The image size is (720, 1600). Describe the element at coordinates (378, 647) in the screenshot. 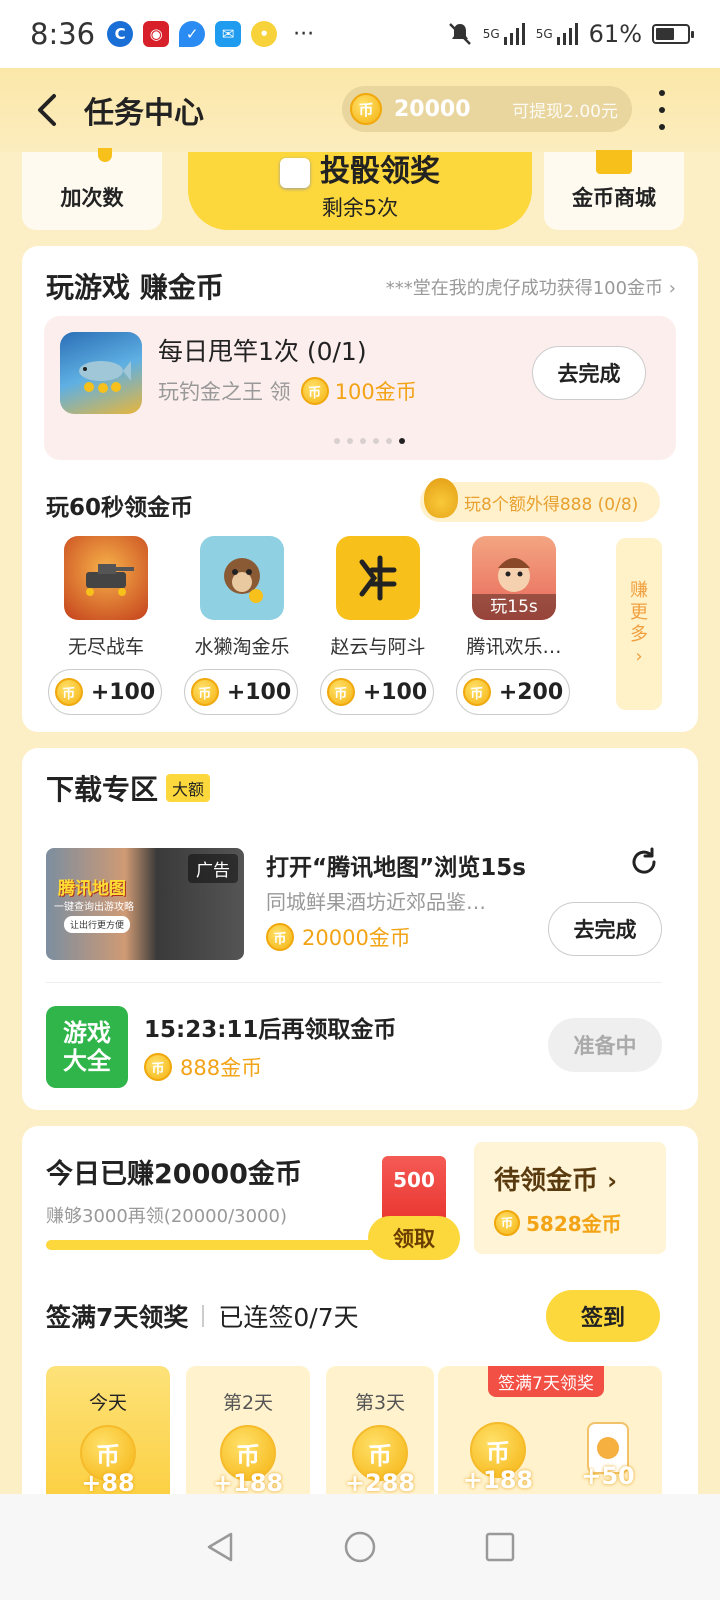

I see `game-name: 赵云与阿斗` at that location.